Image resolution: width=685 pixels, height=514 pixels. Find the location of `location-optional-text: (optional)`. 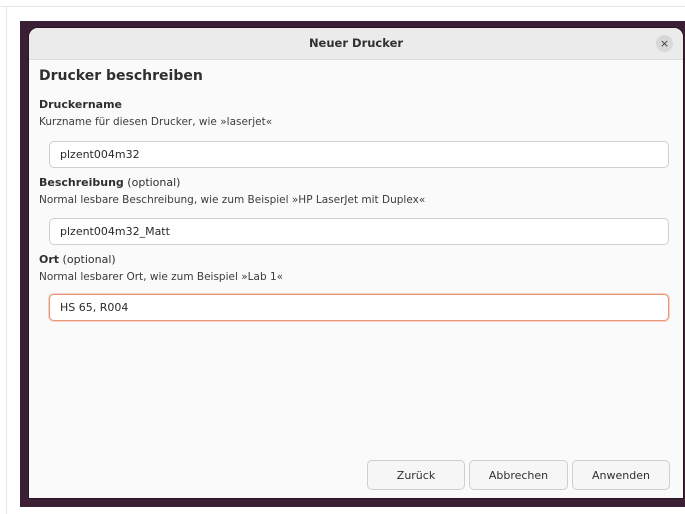

location-optional-text: (optional) is located at coordinates (87, 259).